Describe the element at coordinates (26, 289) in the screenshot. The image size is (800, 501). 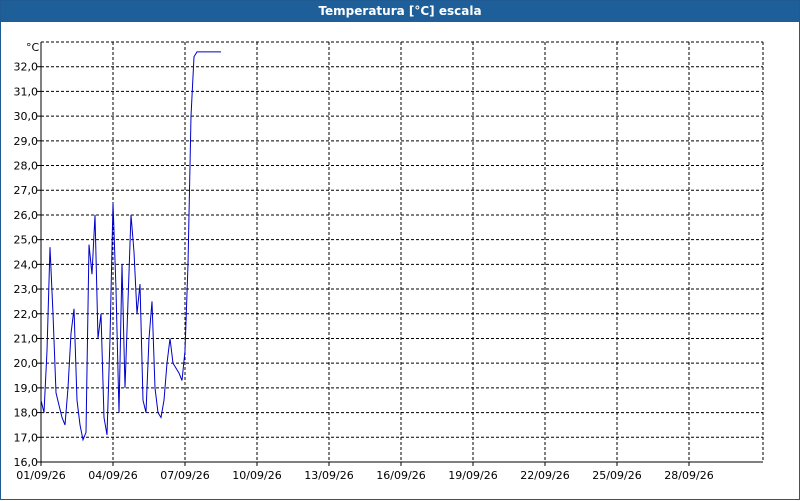
I see `y-tick-label: 23,0` at that location.